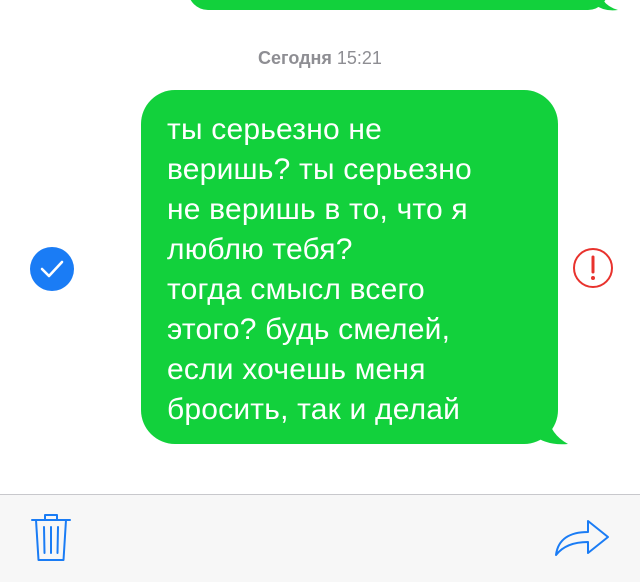  Describe the element at coordinates (593, 268) in the screenshot. I see `exclamation-circle-icon` at that location.